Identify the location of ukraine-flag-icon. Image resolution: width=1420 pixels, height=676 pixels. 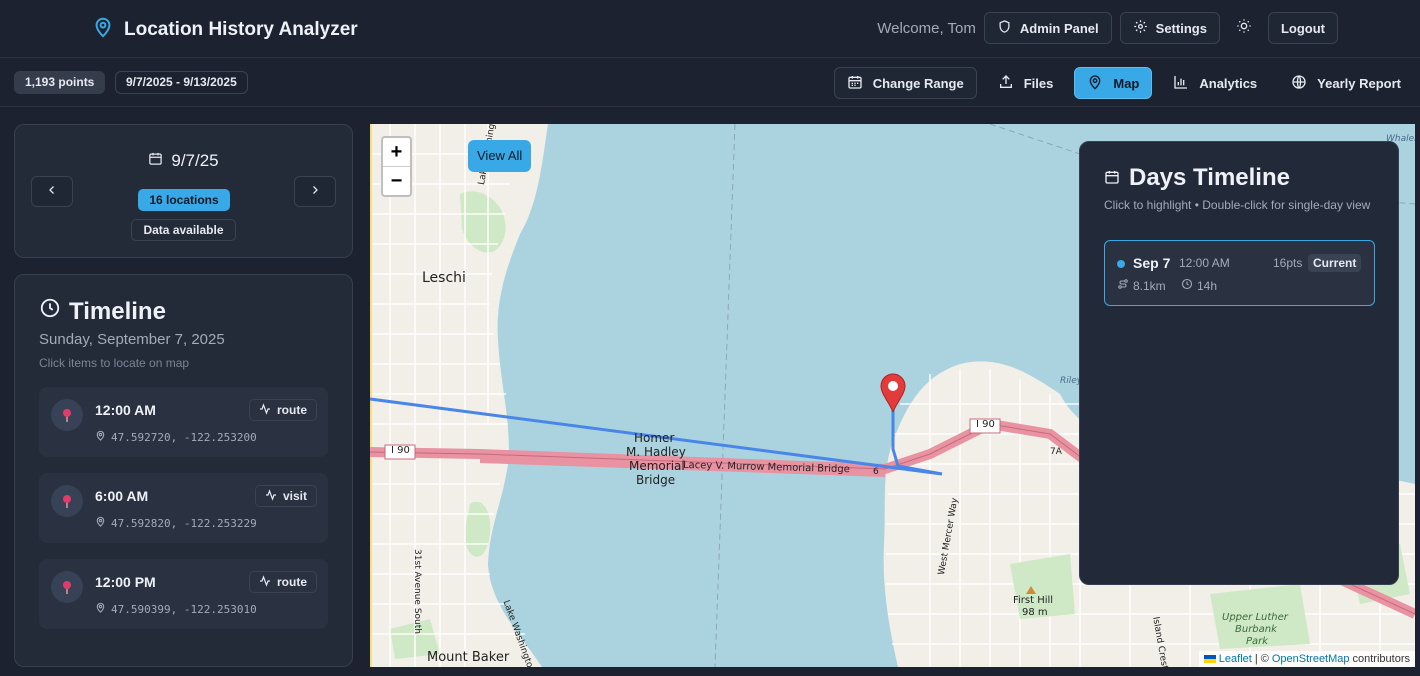
(1209, 659).